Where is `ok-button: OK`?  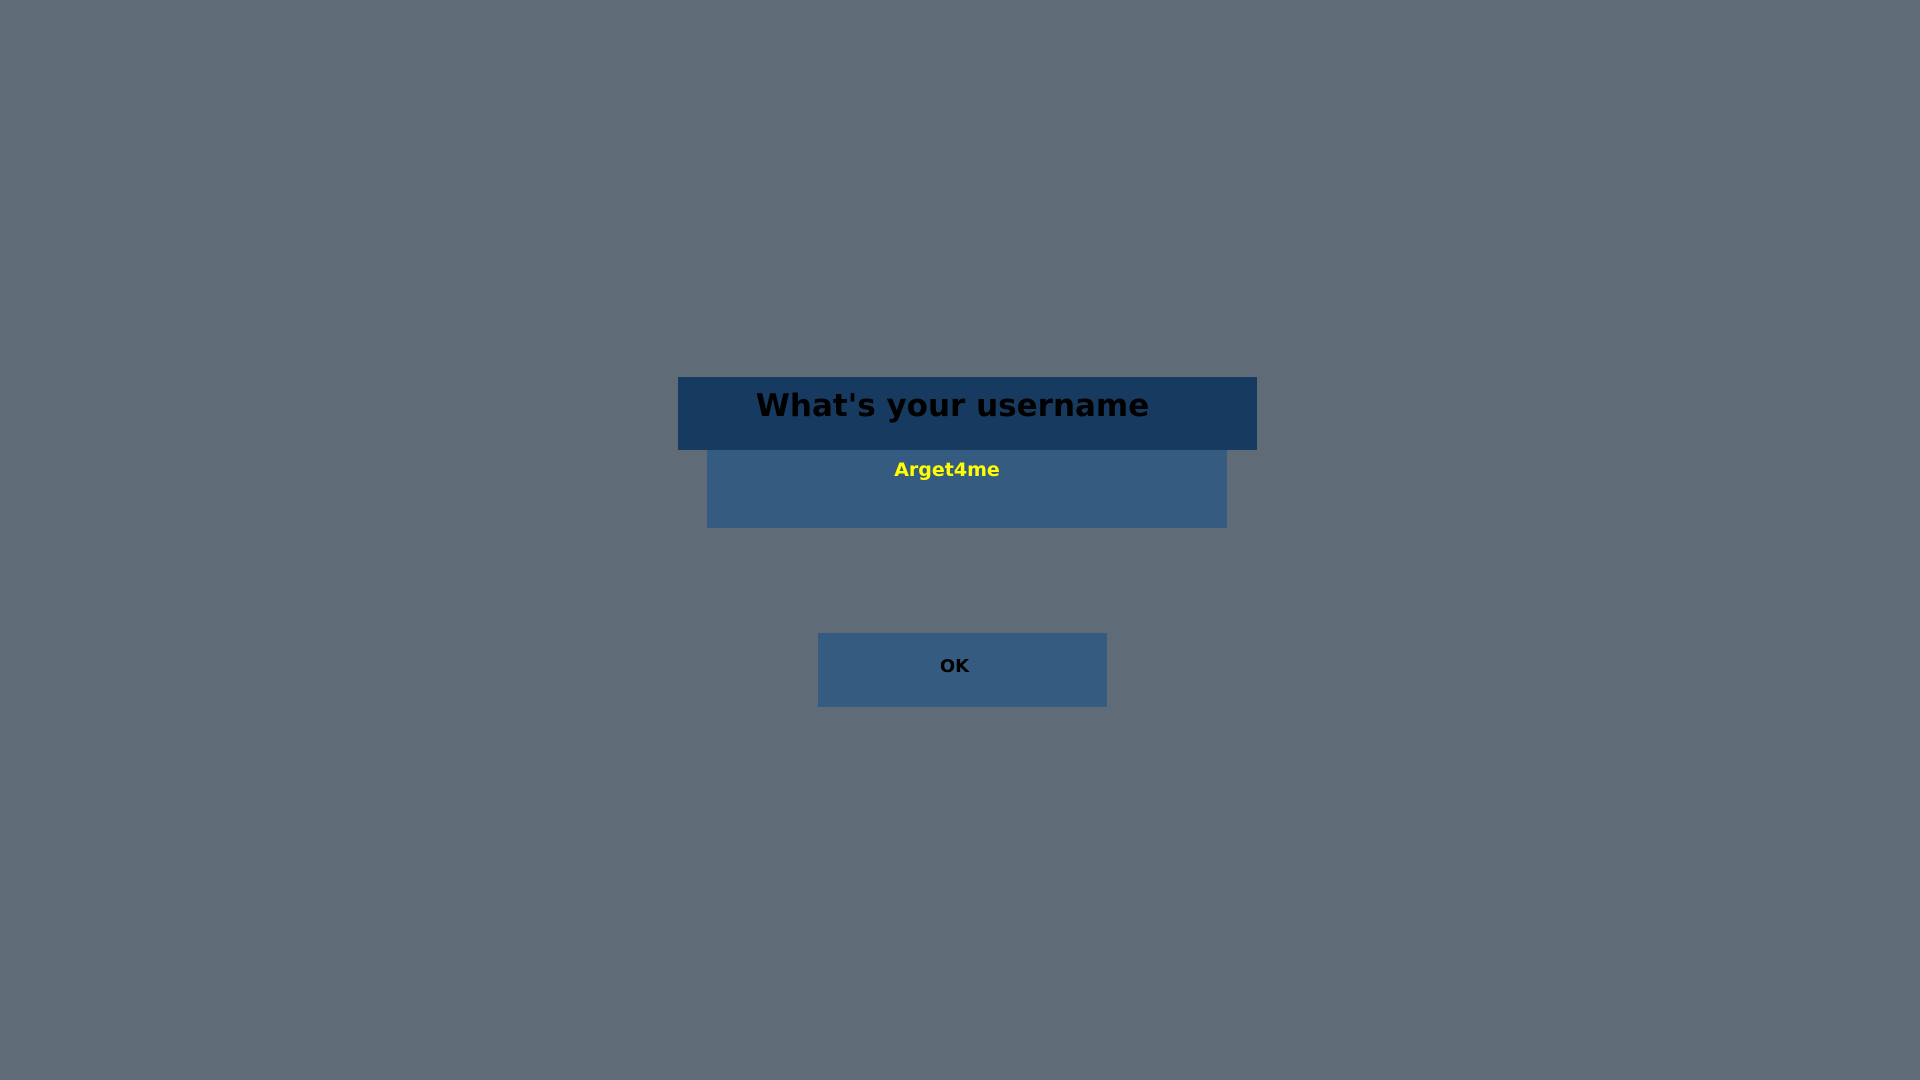 ok-button: OK is located at coordinates (962, 670).